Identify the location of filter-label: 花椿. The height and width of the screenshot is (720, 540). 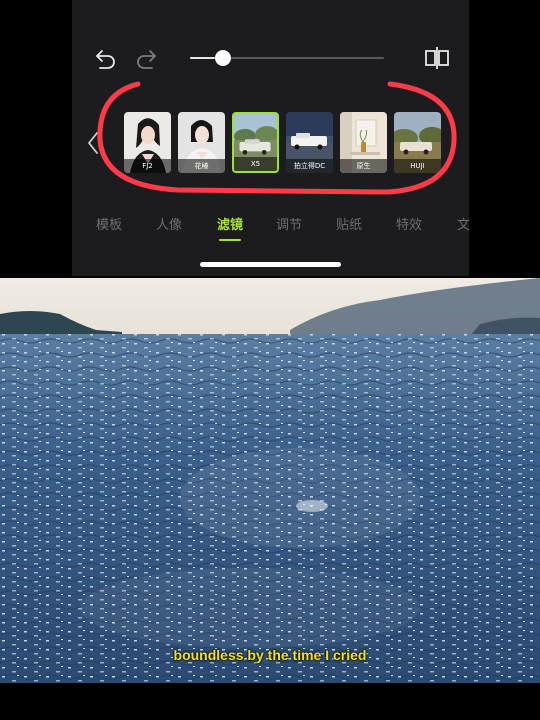
(201, 166).